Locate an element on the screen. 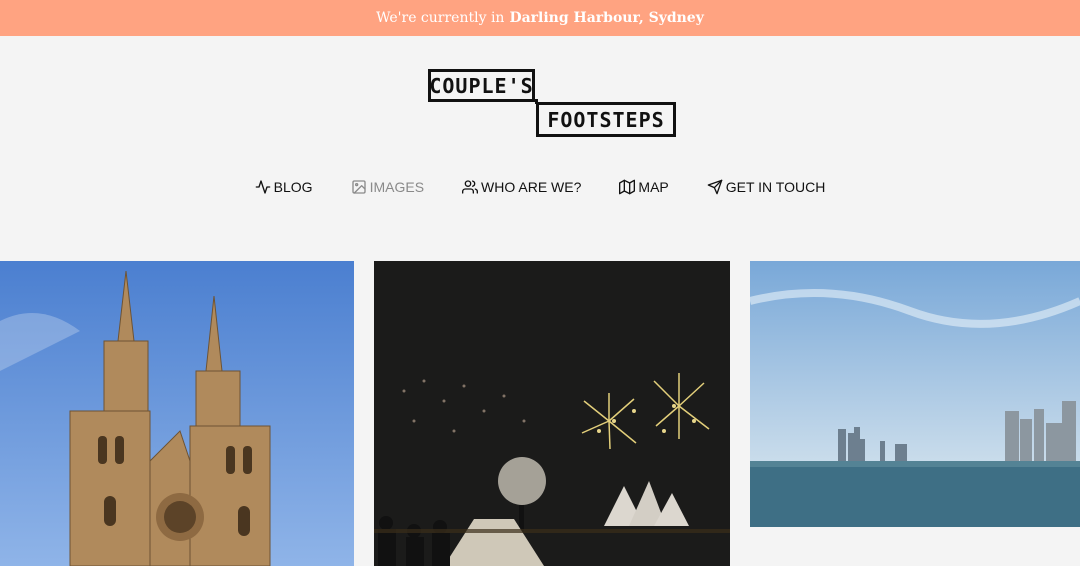  map-icon is located at coordinates (627, 187).